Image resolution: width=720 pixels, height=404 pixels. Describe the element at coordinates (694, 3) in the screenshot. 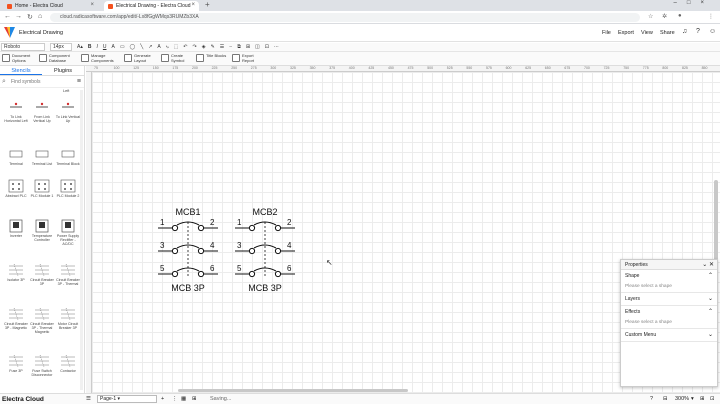

I see `window-controls: –□×` at that location.